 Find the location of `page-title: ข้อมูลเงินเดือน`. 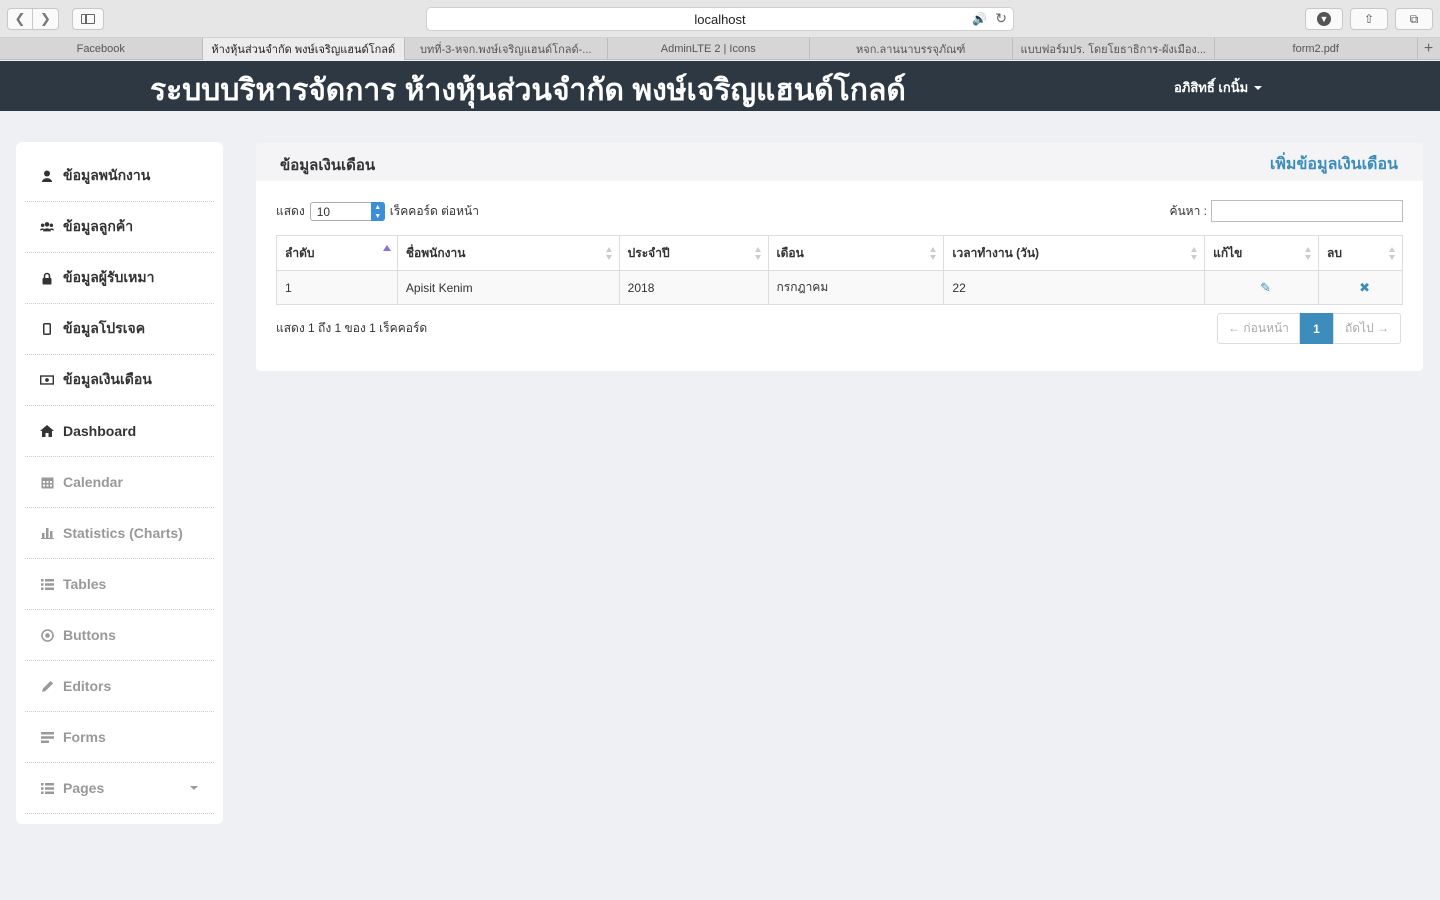

page-title: ข้อมูลเงินเดือน is located at coordinates (328, 165).